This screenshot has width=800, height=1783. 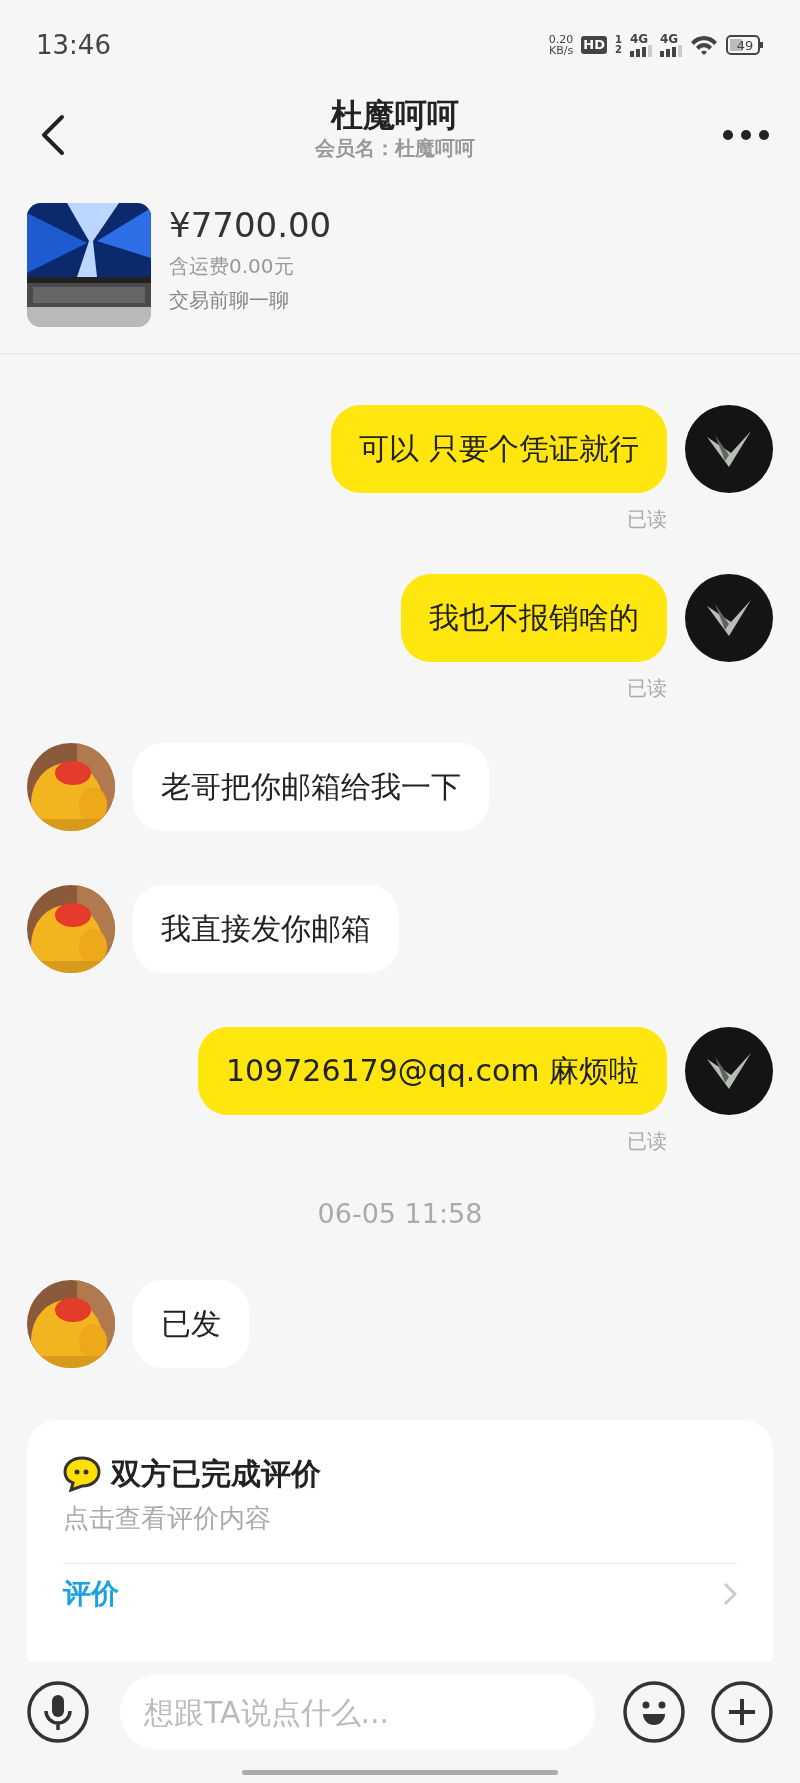 What do you see at coordinates (704, 45) in the screenshot?
I see `wifi-icon` at bounding box center [704, 45].